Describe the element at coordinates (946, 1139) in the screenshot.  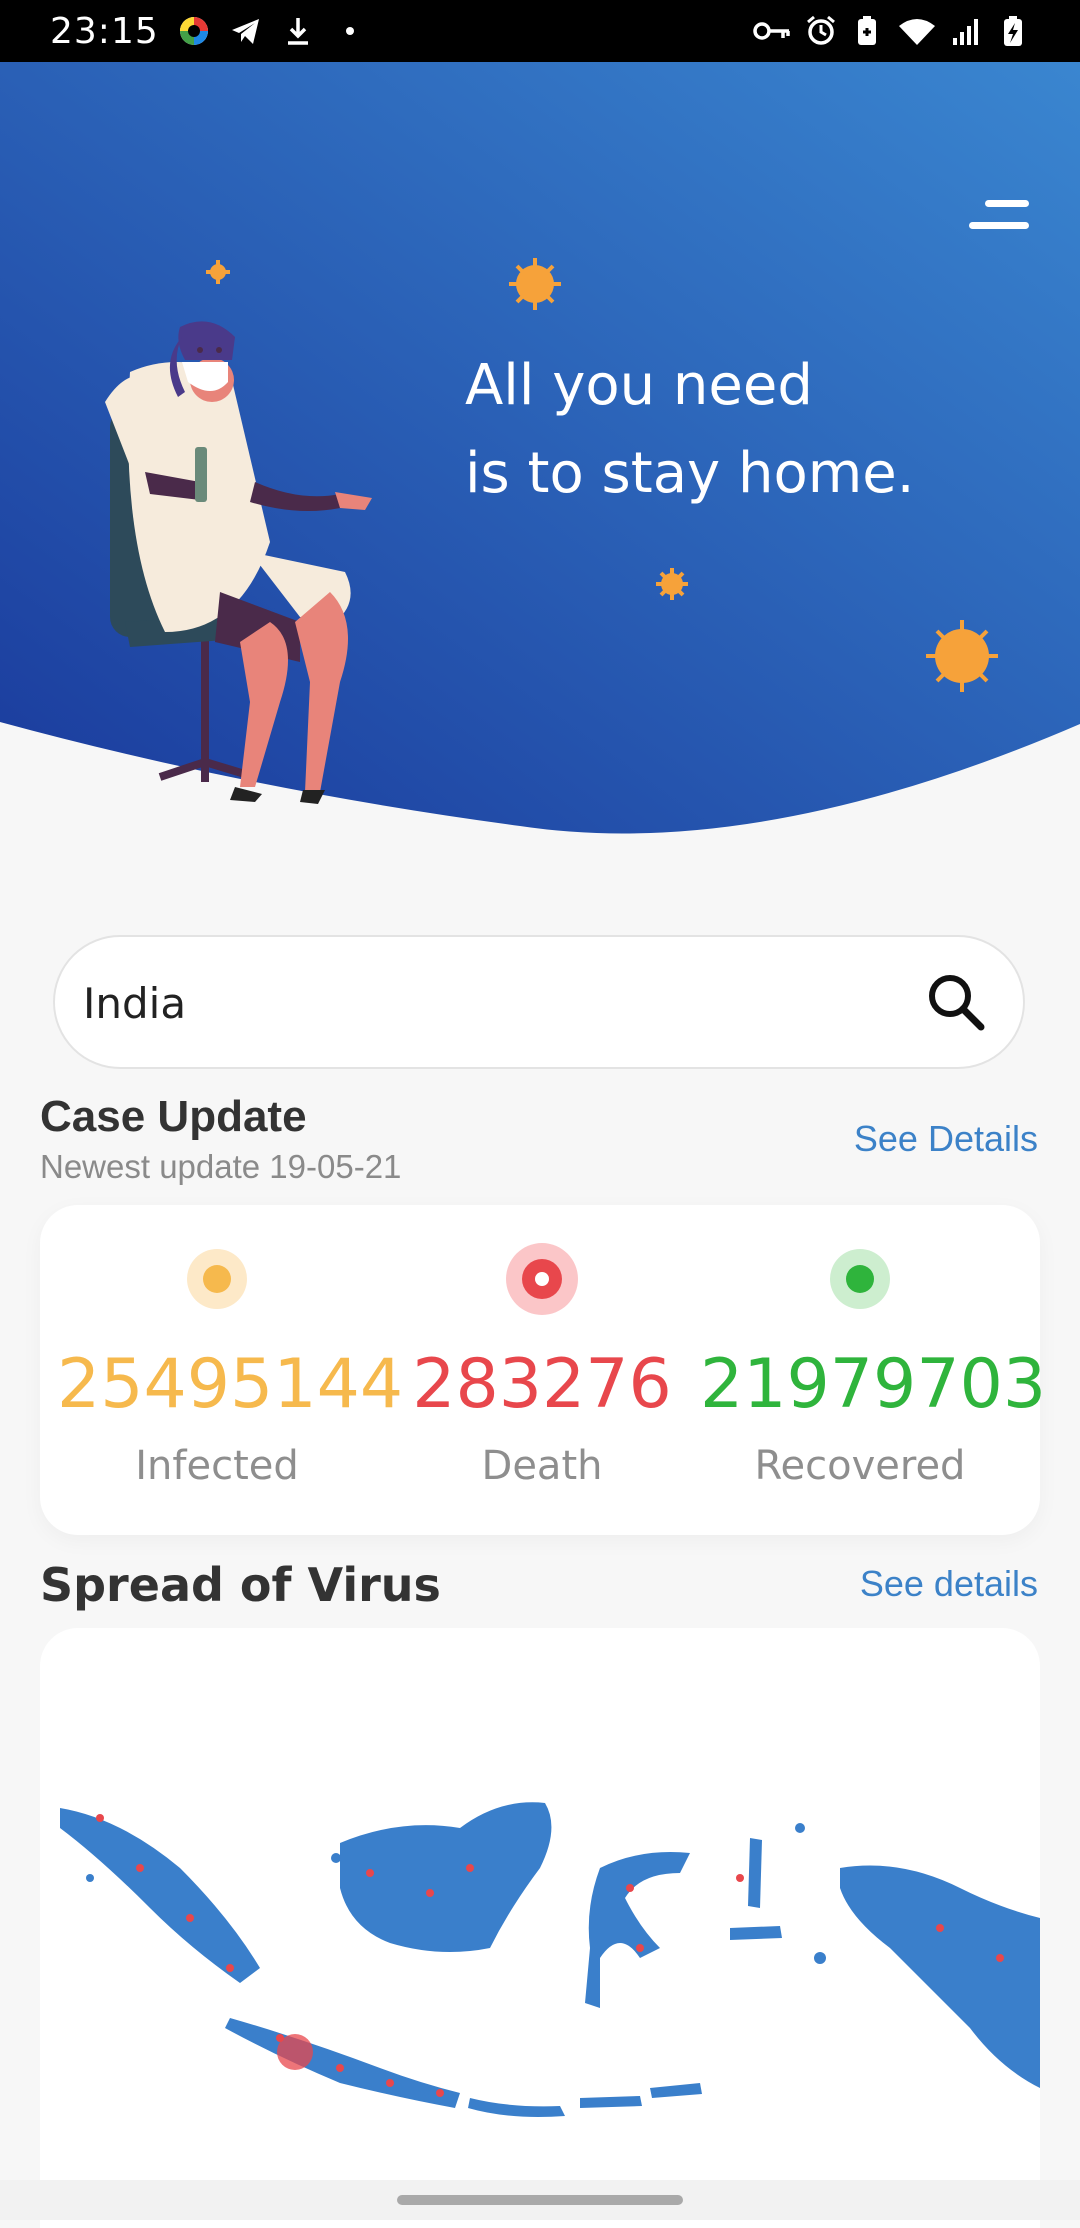
I see `see-details-link: See Details` at that location.